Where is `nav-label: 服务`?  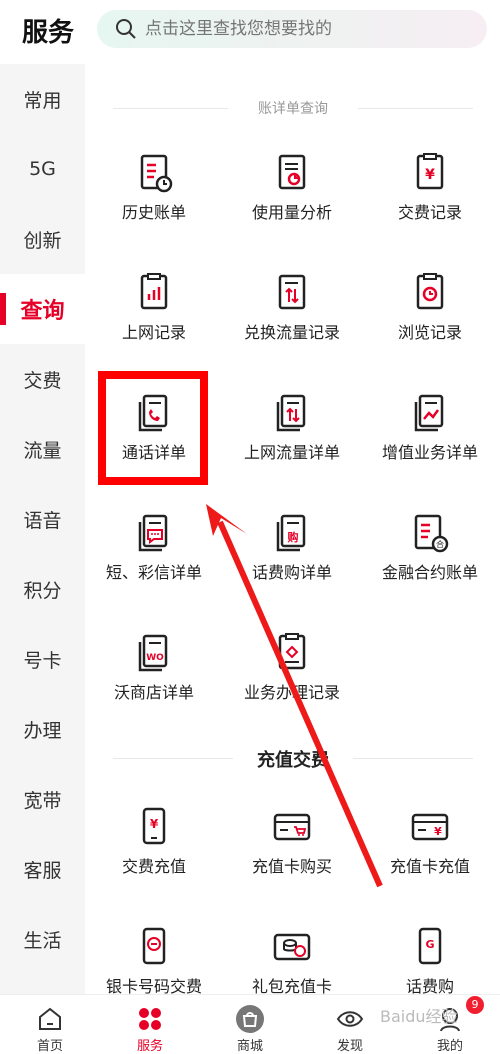
nav-label: 服务 is located at coordinates (149, 1046).